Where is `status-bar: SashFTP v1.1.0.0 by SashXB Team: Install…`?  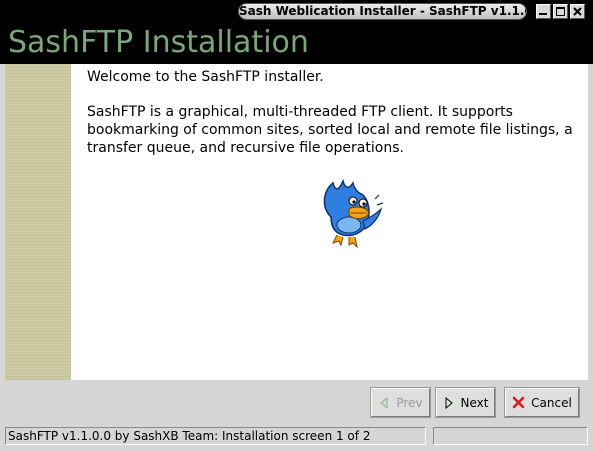 status-bar: SashFTP v1.1.0.0 by SashXB Team: Install… is located at coordinates (296, 436).